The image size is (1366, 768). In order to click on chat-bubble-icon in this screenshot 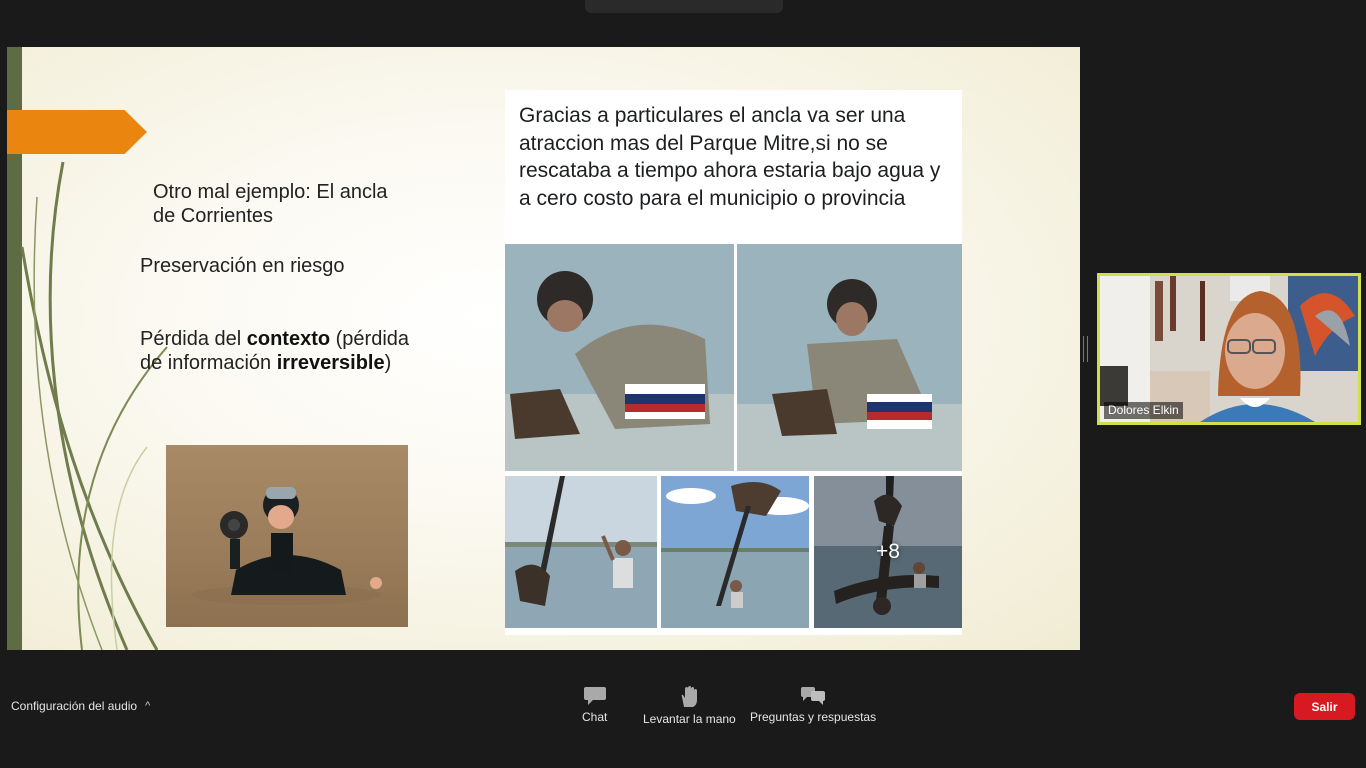, I will do `click(594, 696)`.